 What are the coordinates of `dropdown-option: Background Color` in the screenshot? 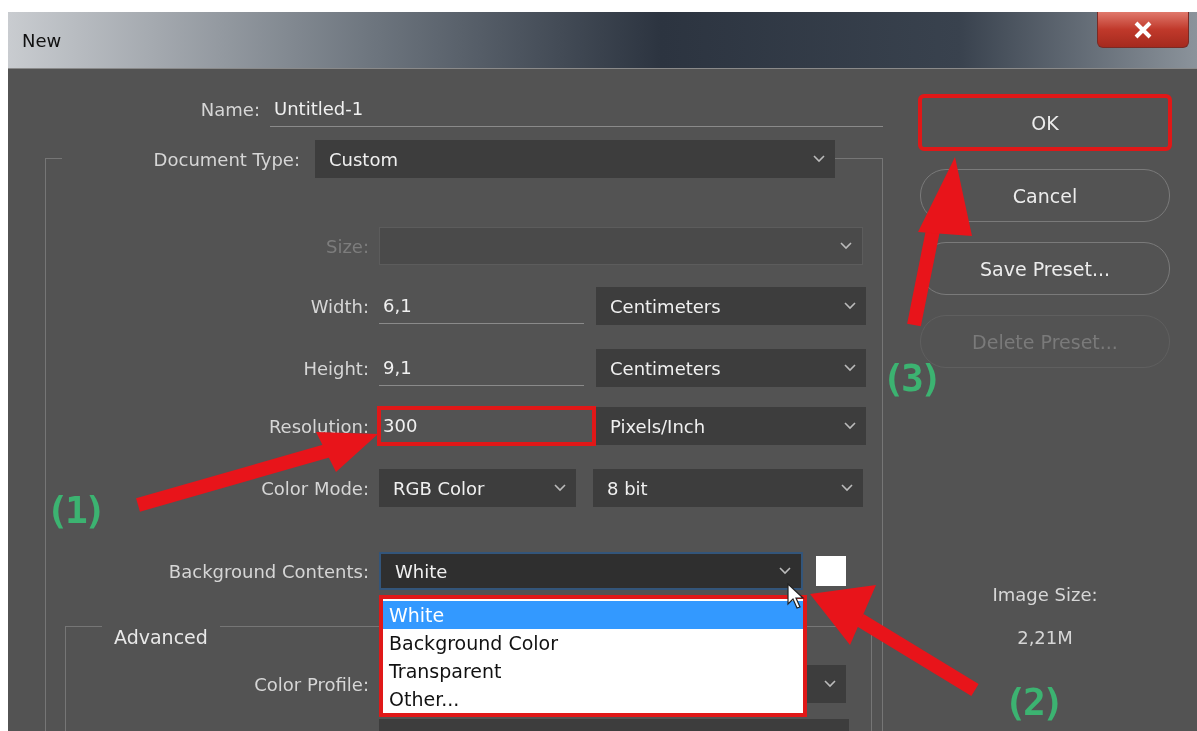 It's located at (593, 643).